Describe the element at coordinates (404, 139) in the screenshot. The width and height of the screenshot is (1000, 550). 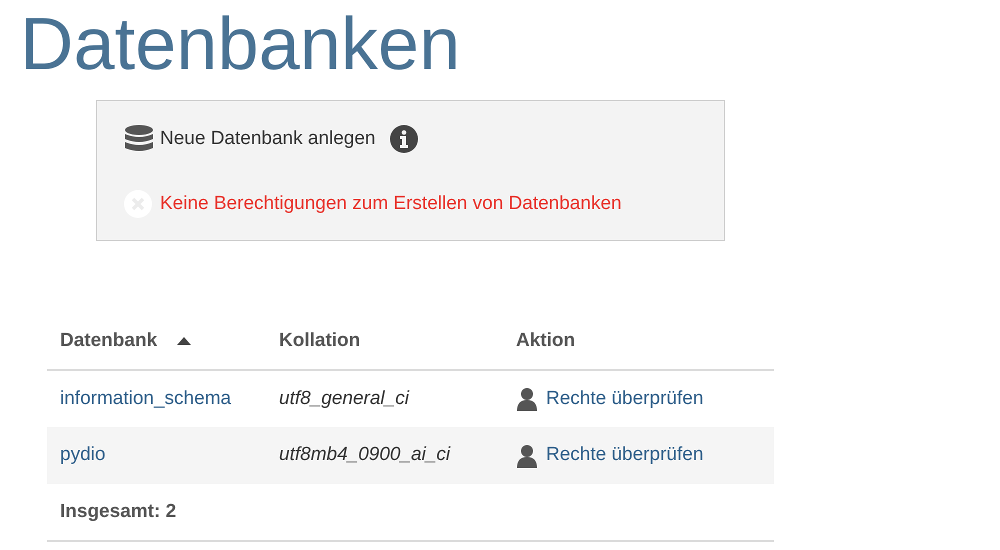
I see `info-icon` at that location.